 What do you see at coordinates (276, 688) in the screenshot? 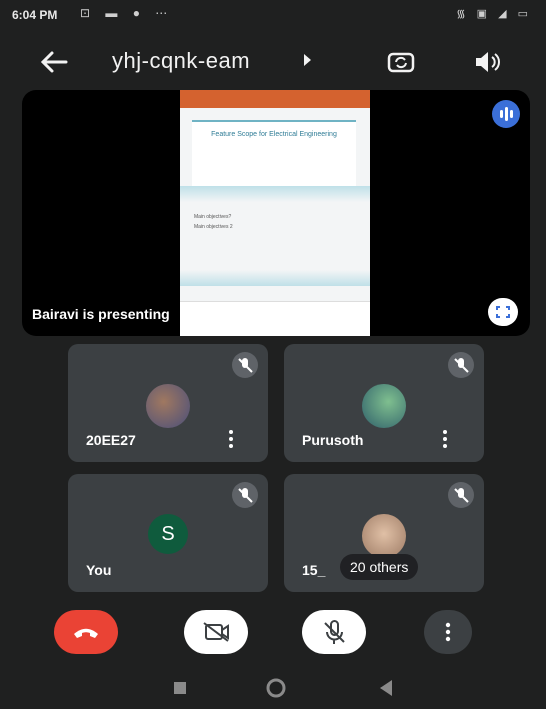
I see `home-icon` at bounding box center [276, 688].